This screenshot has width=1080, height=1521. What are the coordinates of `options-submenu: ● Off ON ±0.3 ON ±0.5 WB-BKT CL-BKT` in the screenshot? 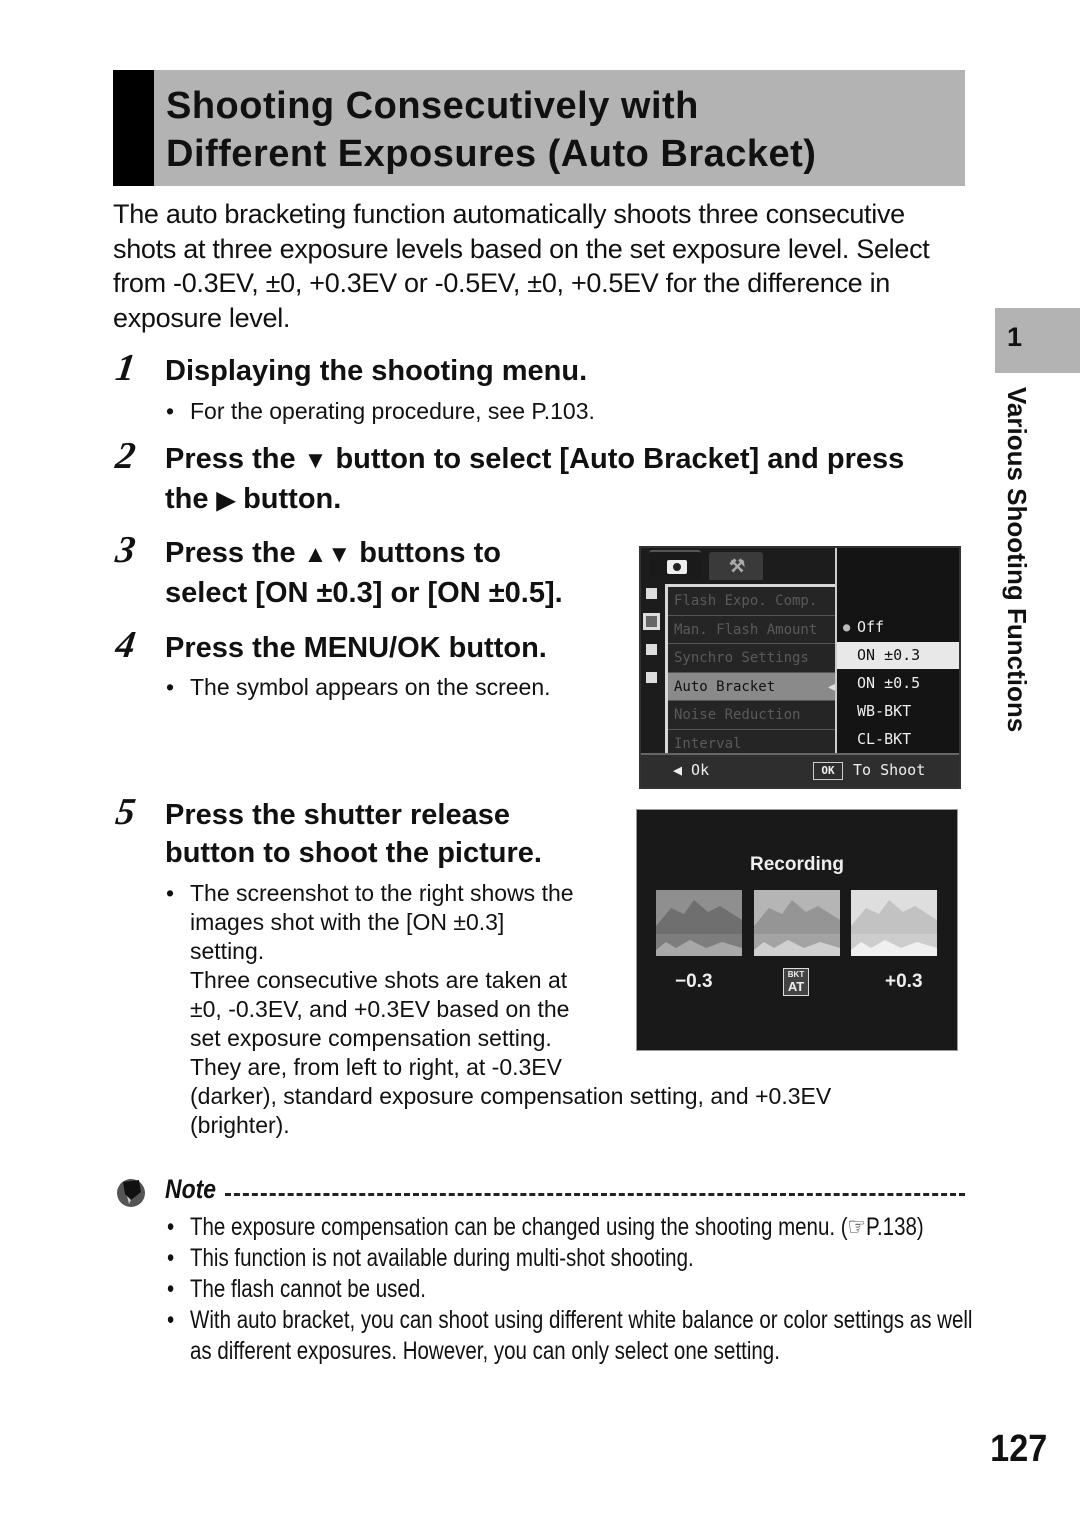 It's located at (897, 650).